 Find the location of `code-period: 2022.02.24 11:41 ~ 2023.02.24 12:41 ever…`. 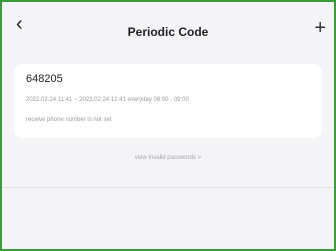

code-period: 2022.02.24 11:41 ~ 2023.02.24 12:41 ever… is located at coordinates (107, 100).